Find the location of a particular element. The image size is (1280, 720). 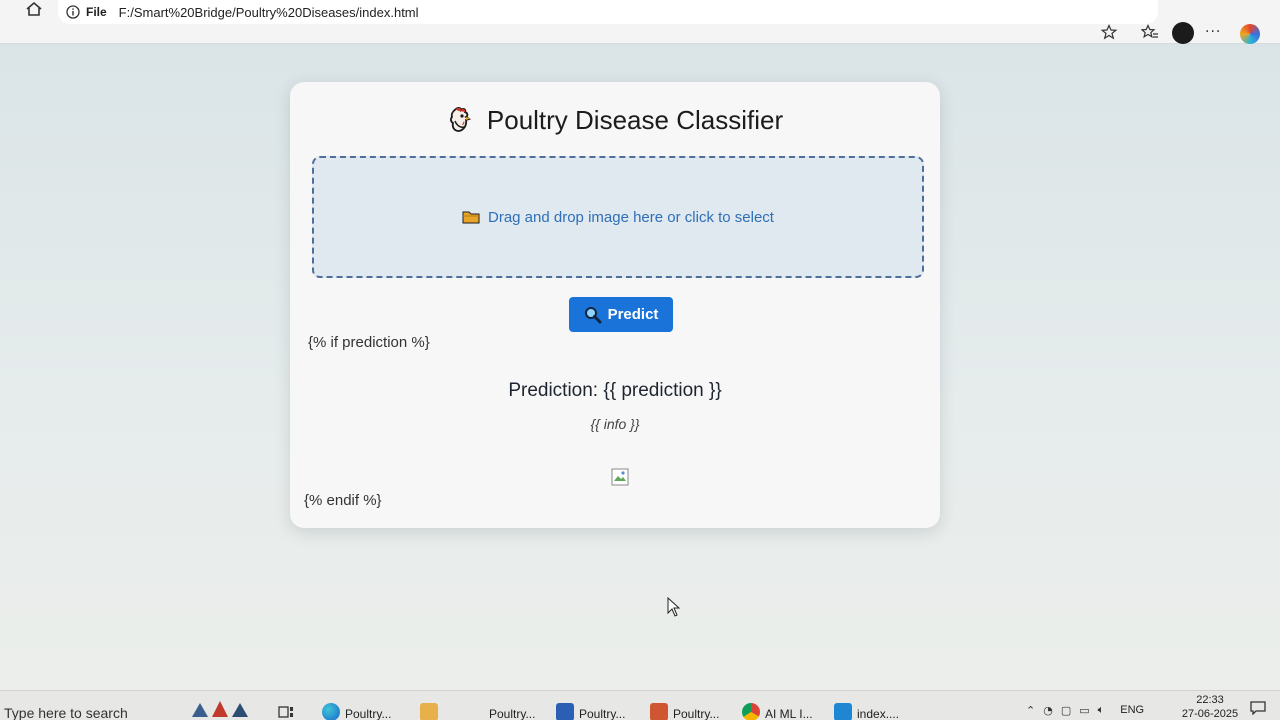

template-if-tag: {% if prediction %} is located at coordinates (369, 342).